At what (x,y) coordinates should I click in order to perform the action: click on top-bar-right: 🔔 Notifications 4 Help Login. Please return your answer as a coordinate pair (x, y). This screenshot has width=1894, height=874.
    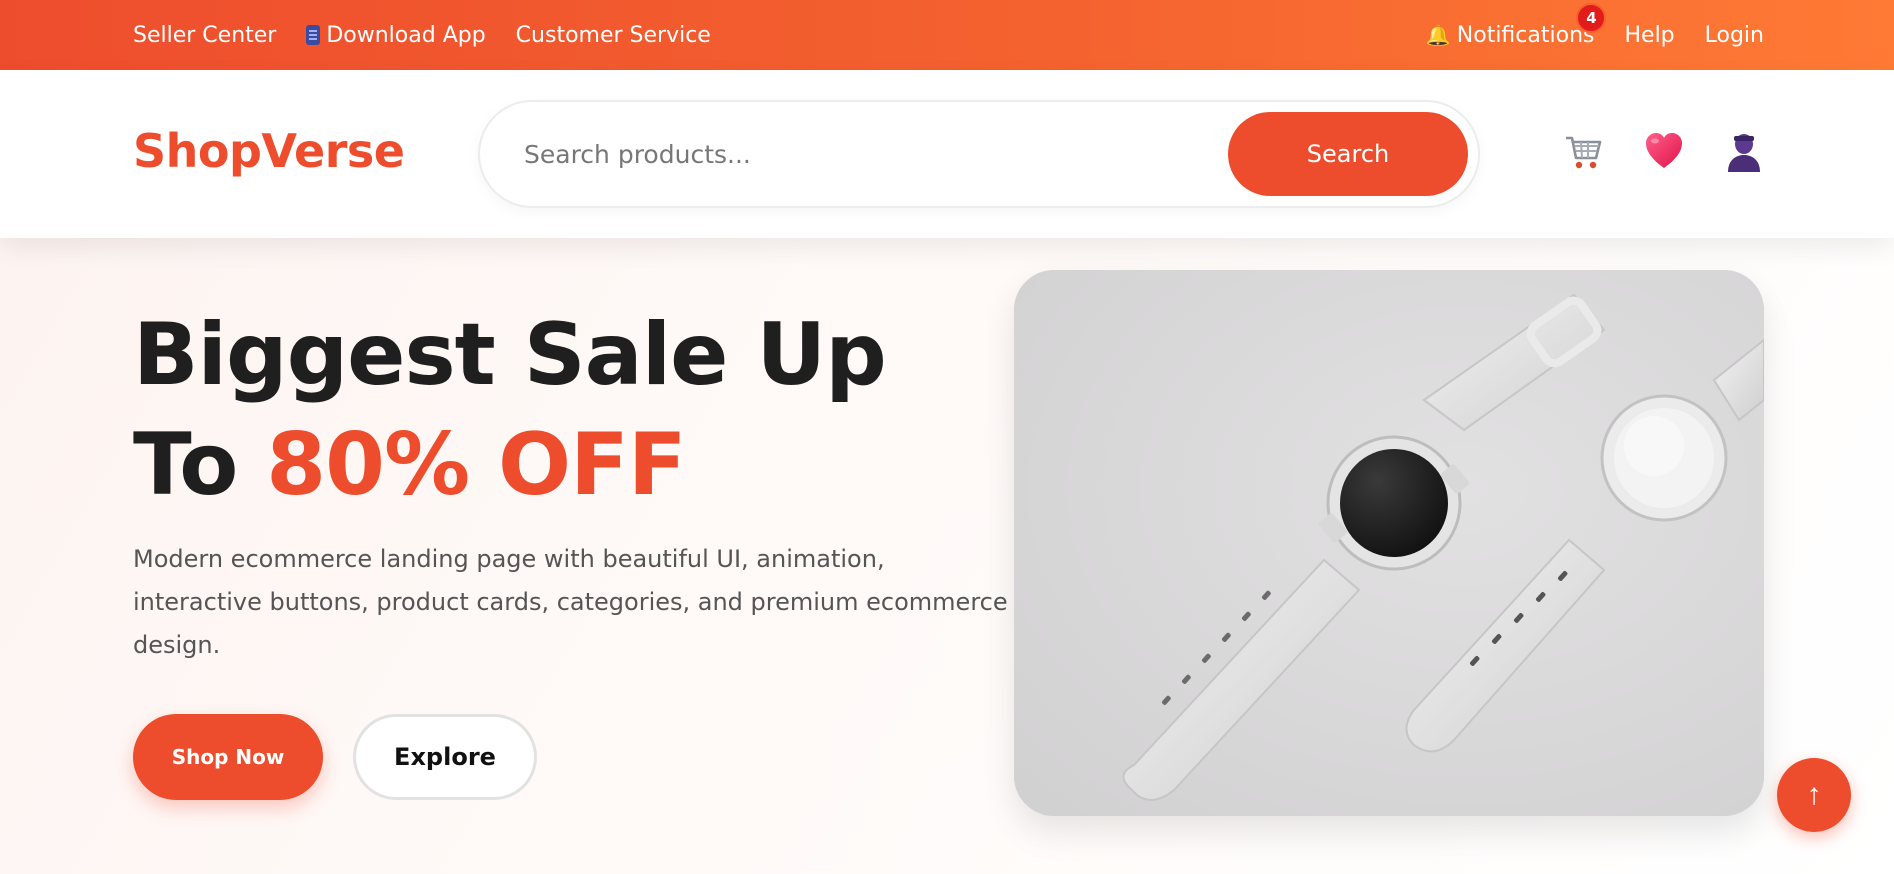
    Looking at the image, I should click on (1595, 35).